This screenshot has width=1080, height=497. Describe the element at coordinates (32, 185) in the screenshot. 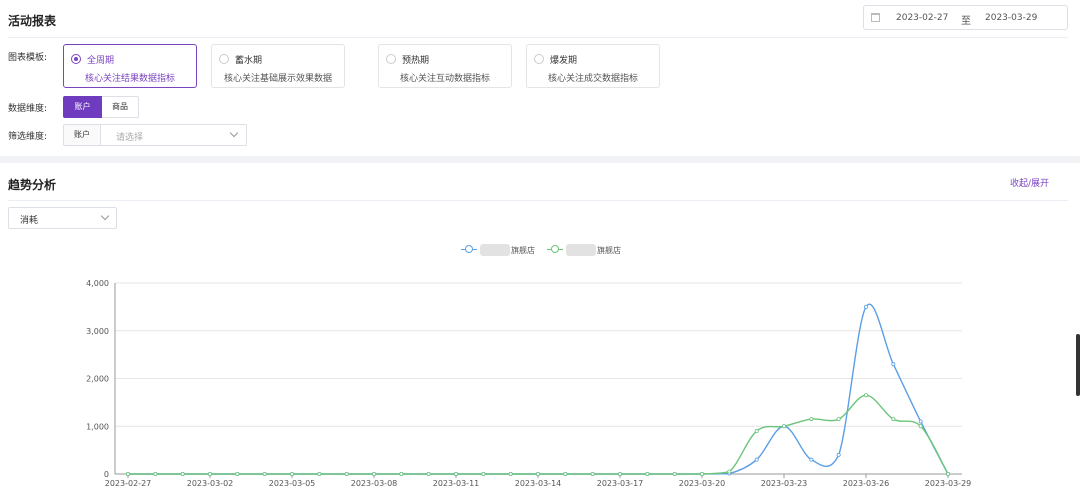

I see `trend-title: 趋势分析` at that location.